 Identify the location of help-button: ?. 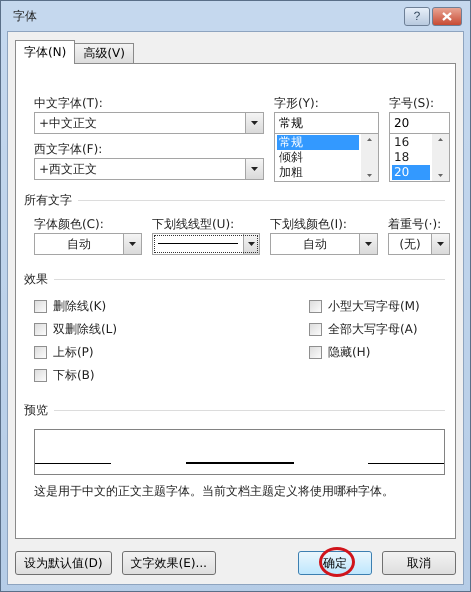
(417, 16).